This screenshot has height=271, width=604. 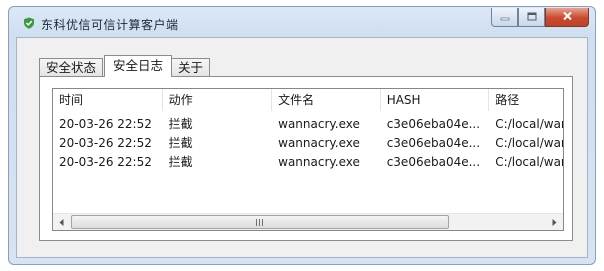 What do you see at coordinates (326, 100) in the screenshot?
I see `column-header-filename: 文件名` at bounding box center [326, 100].